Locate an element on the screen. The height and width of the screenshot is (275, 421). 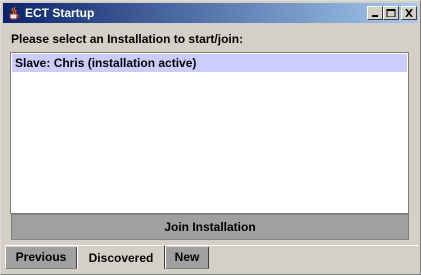
close-icon is located at coordinates (409, 13).